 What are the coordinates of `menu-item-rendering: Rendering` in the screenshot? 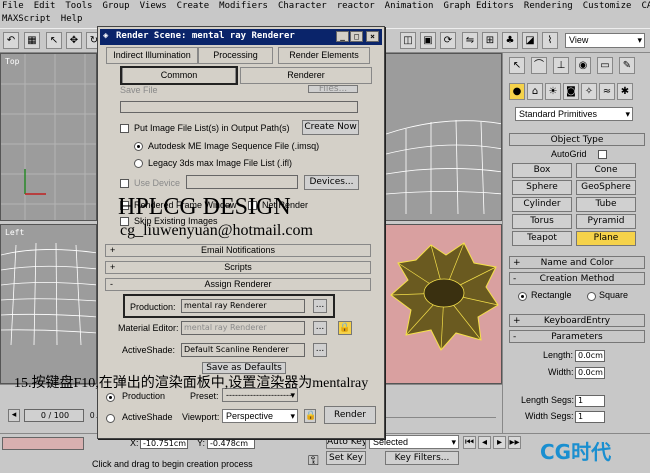 It's located at (548, 6).